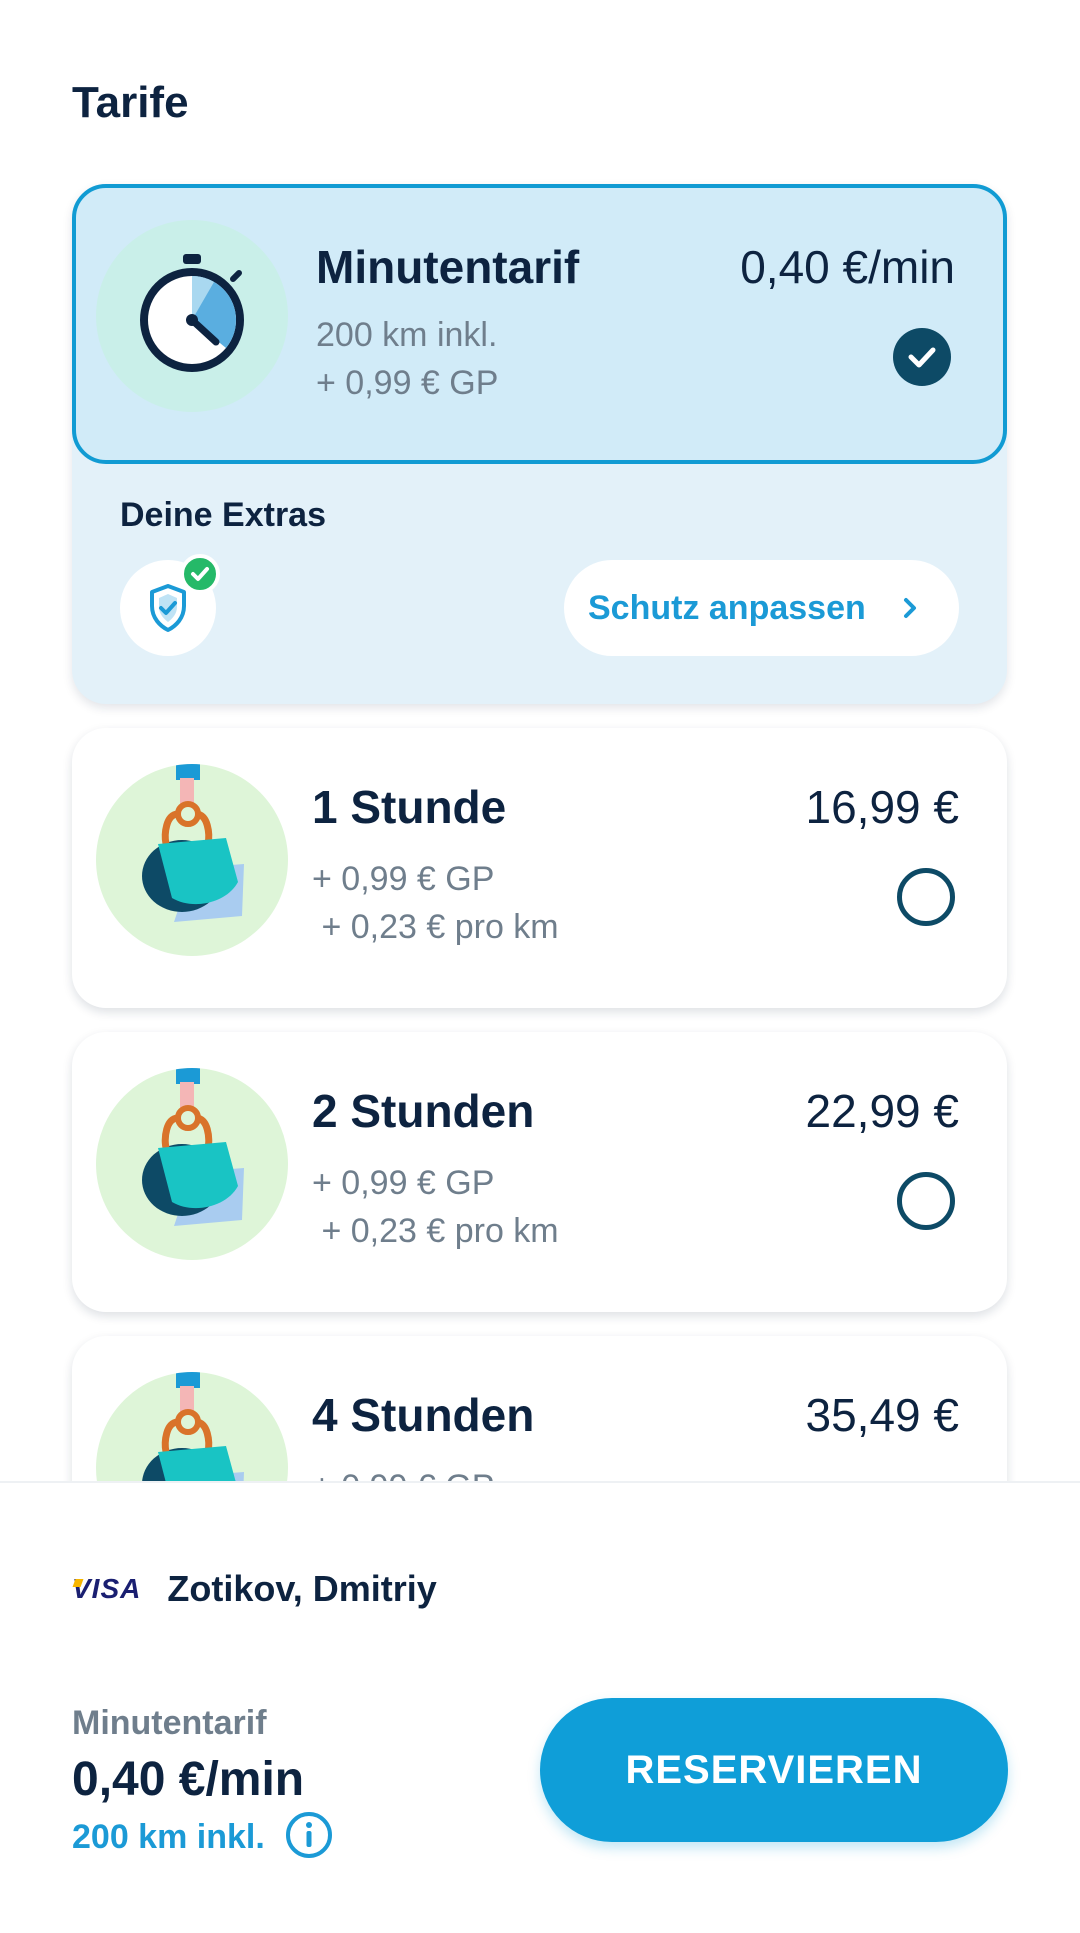 This screenshot has height=1933, width=1080. What do you see at coordinates (302, 1588) in the screenshot?
I see `payment-card-holder: Zotikov, Dmitriy` at bounding box center [302, 1588].